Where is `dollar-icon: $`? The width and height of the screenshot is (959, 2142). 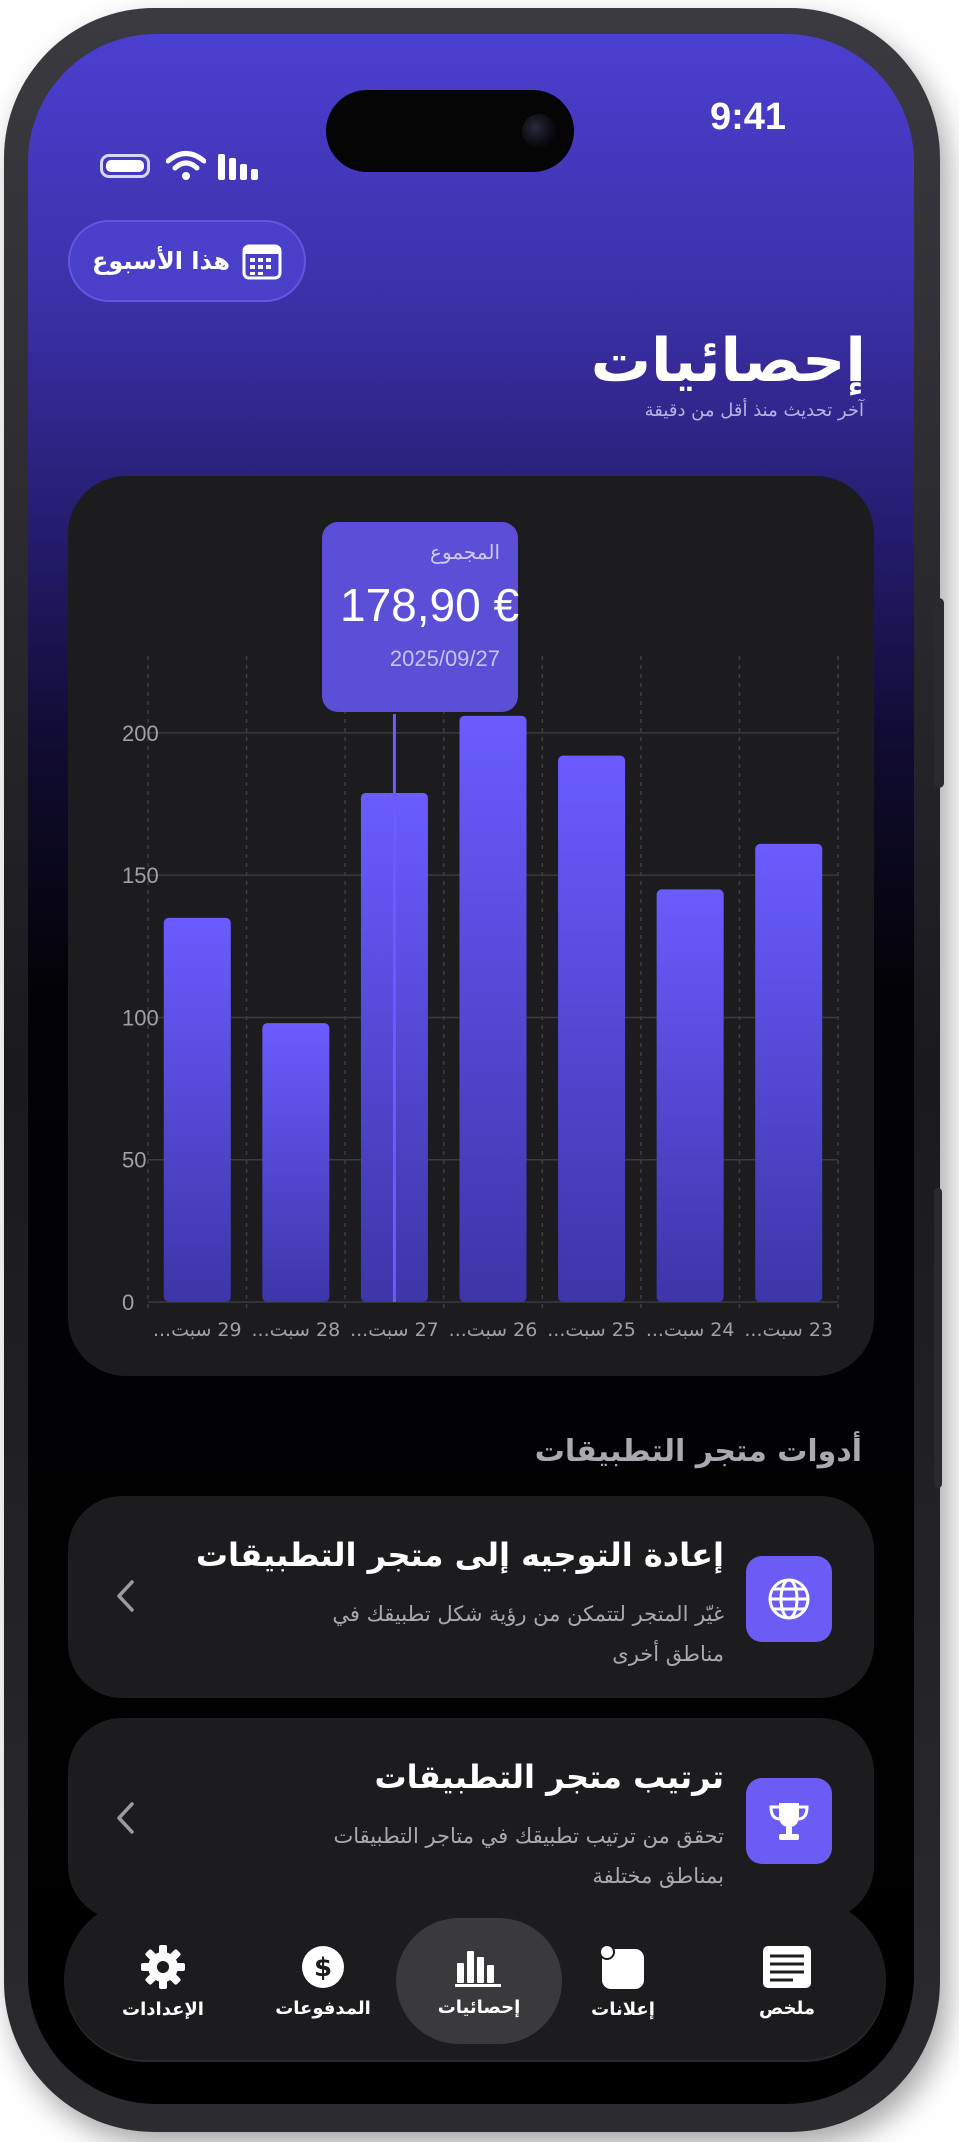
dollar-icon: $ is located at coordinates (323, 1966).